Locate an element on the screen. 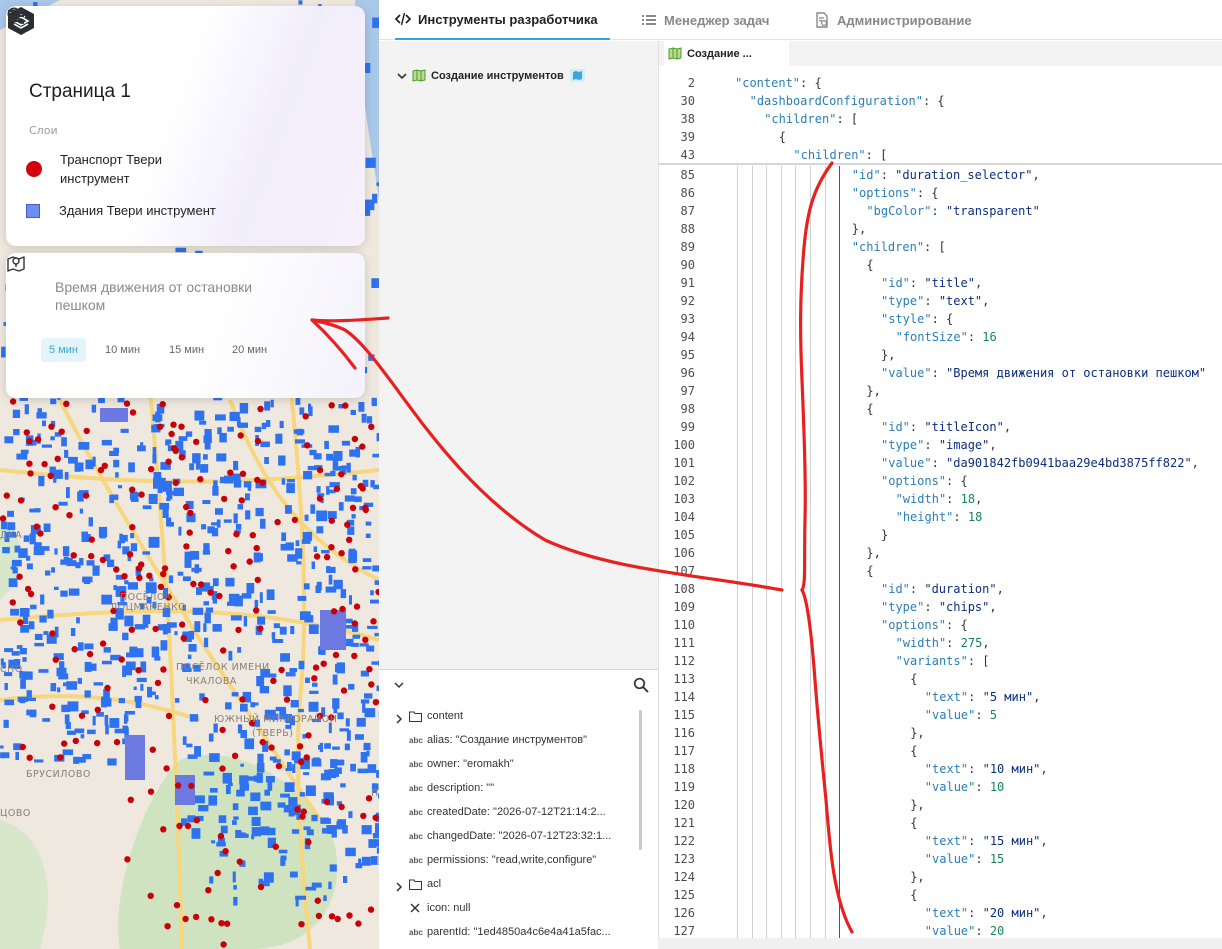 The width and height of the screenshot is (1222, 949). code-line: 90 { is located at coordinates (940, 265).